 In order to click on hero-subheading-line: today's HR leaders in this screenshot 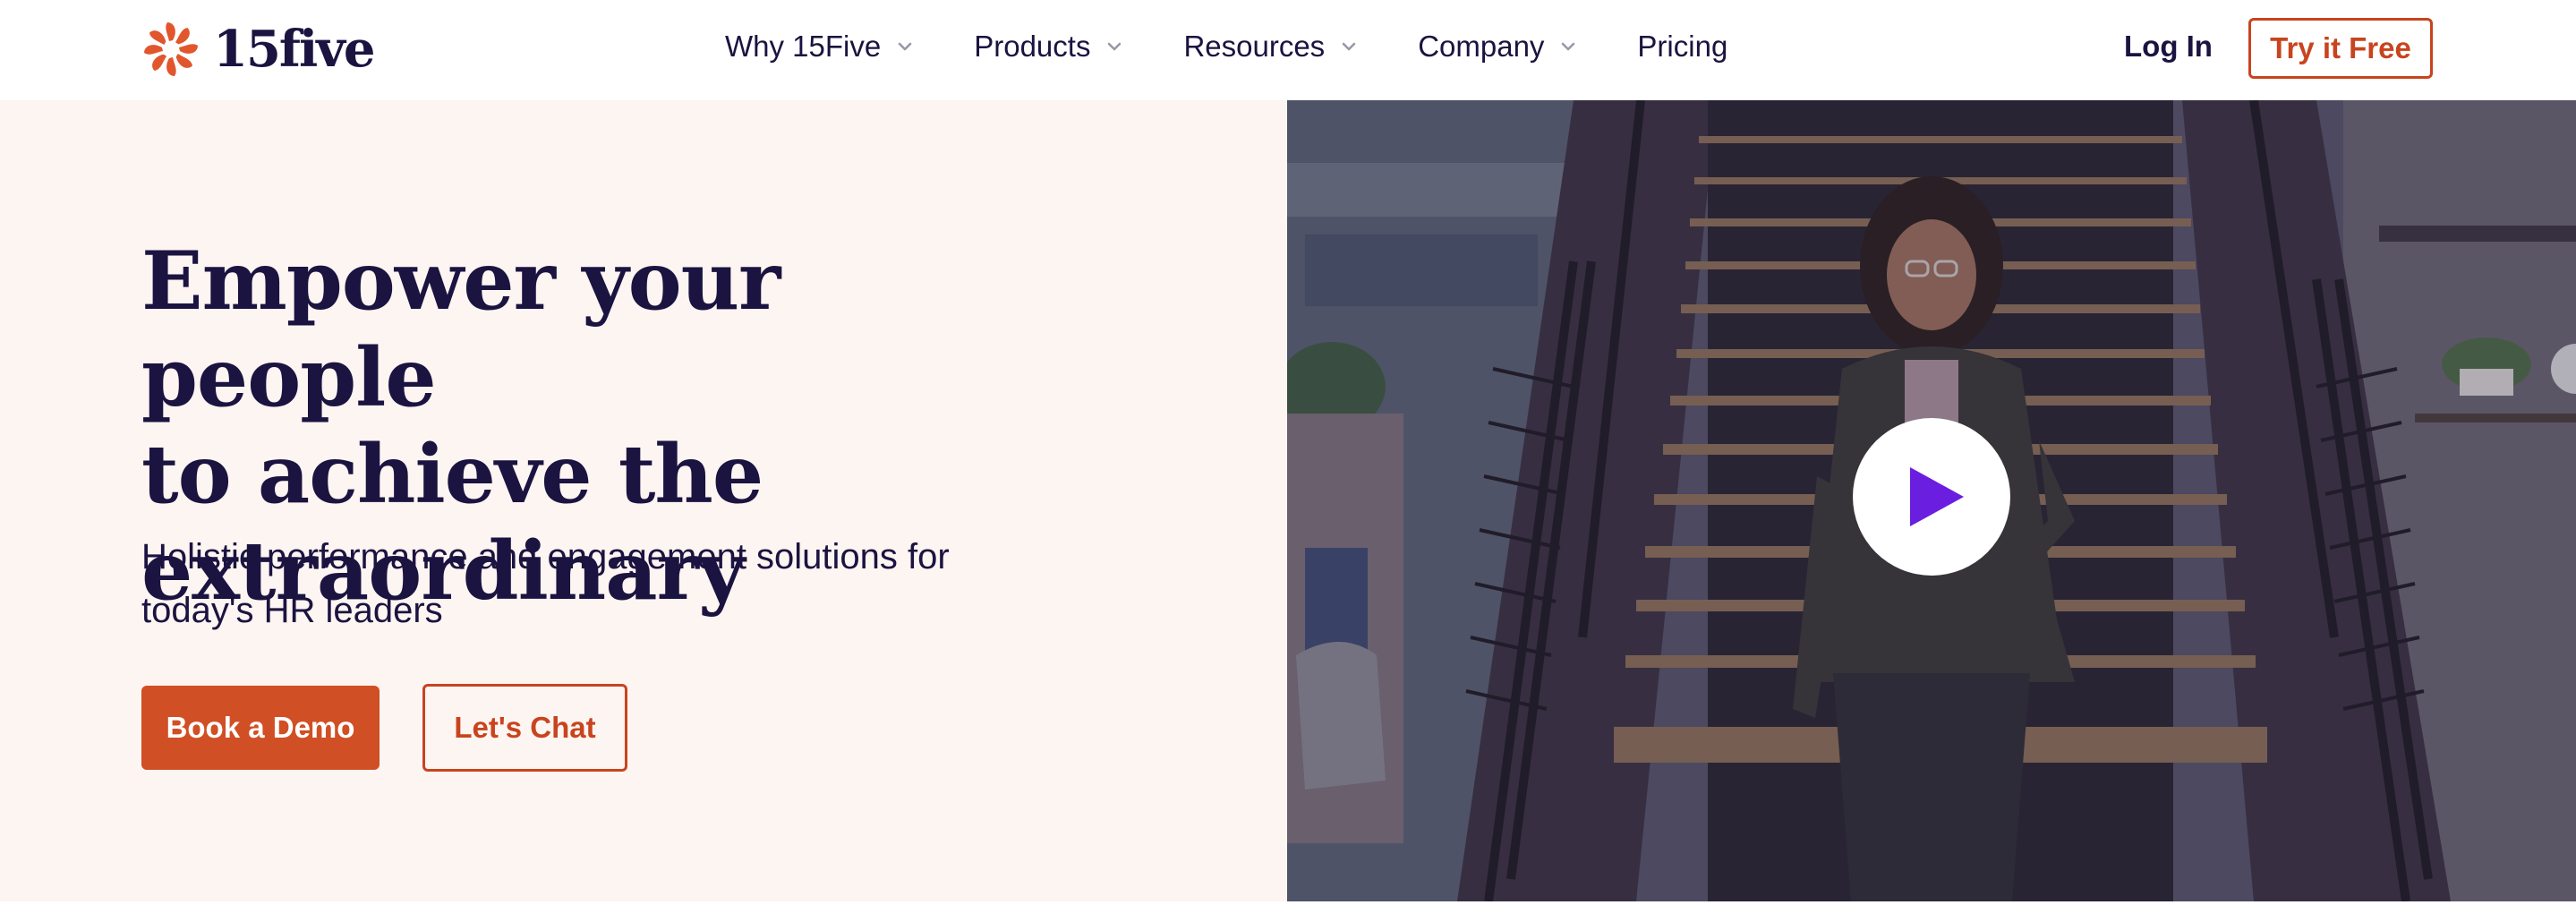, I will do `click(292, 610)`.